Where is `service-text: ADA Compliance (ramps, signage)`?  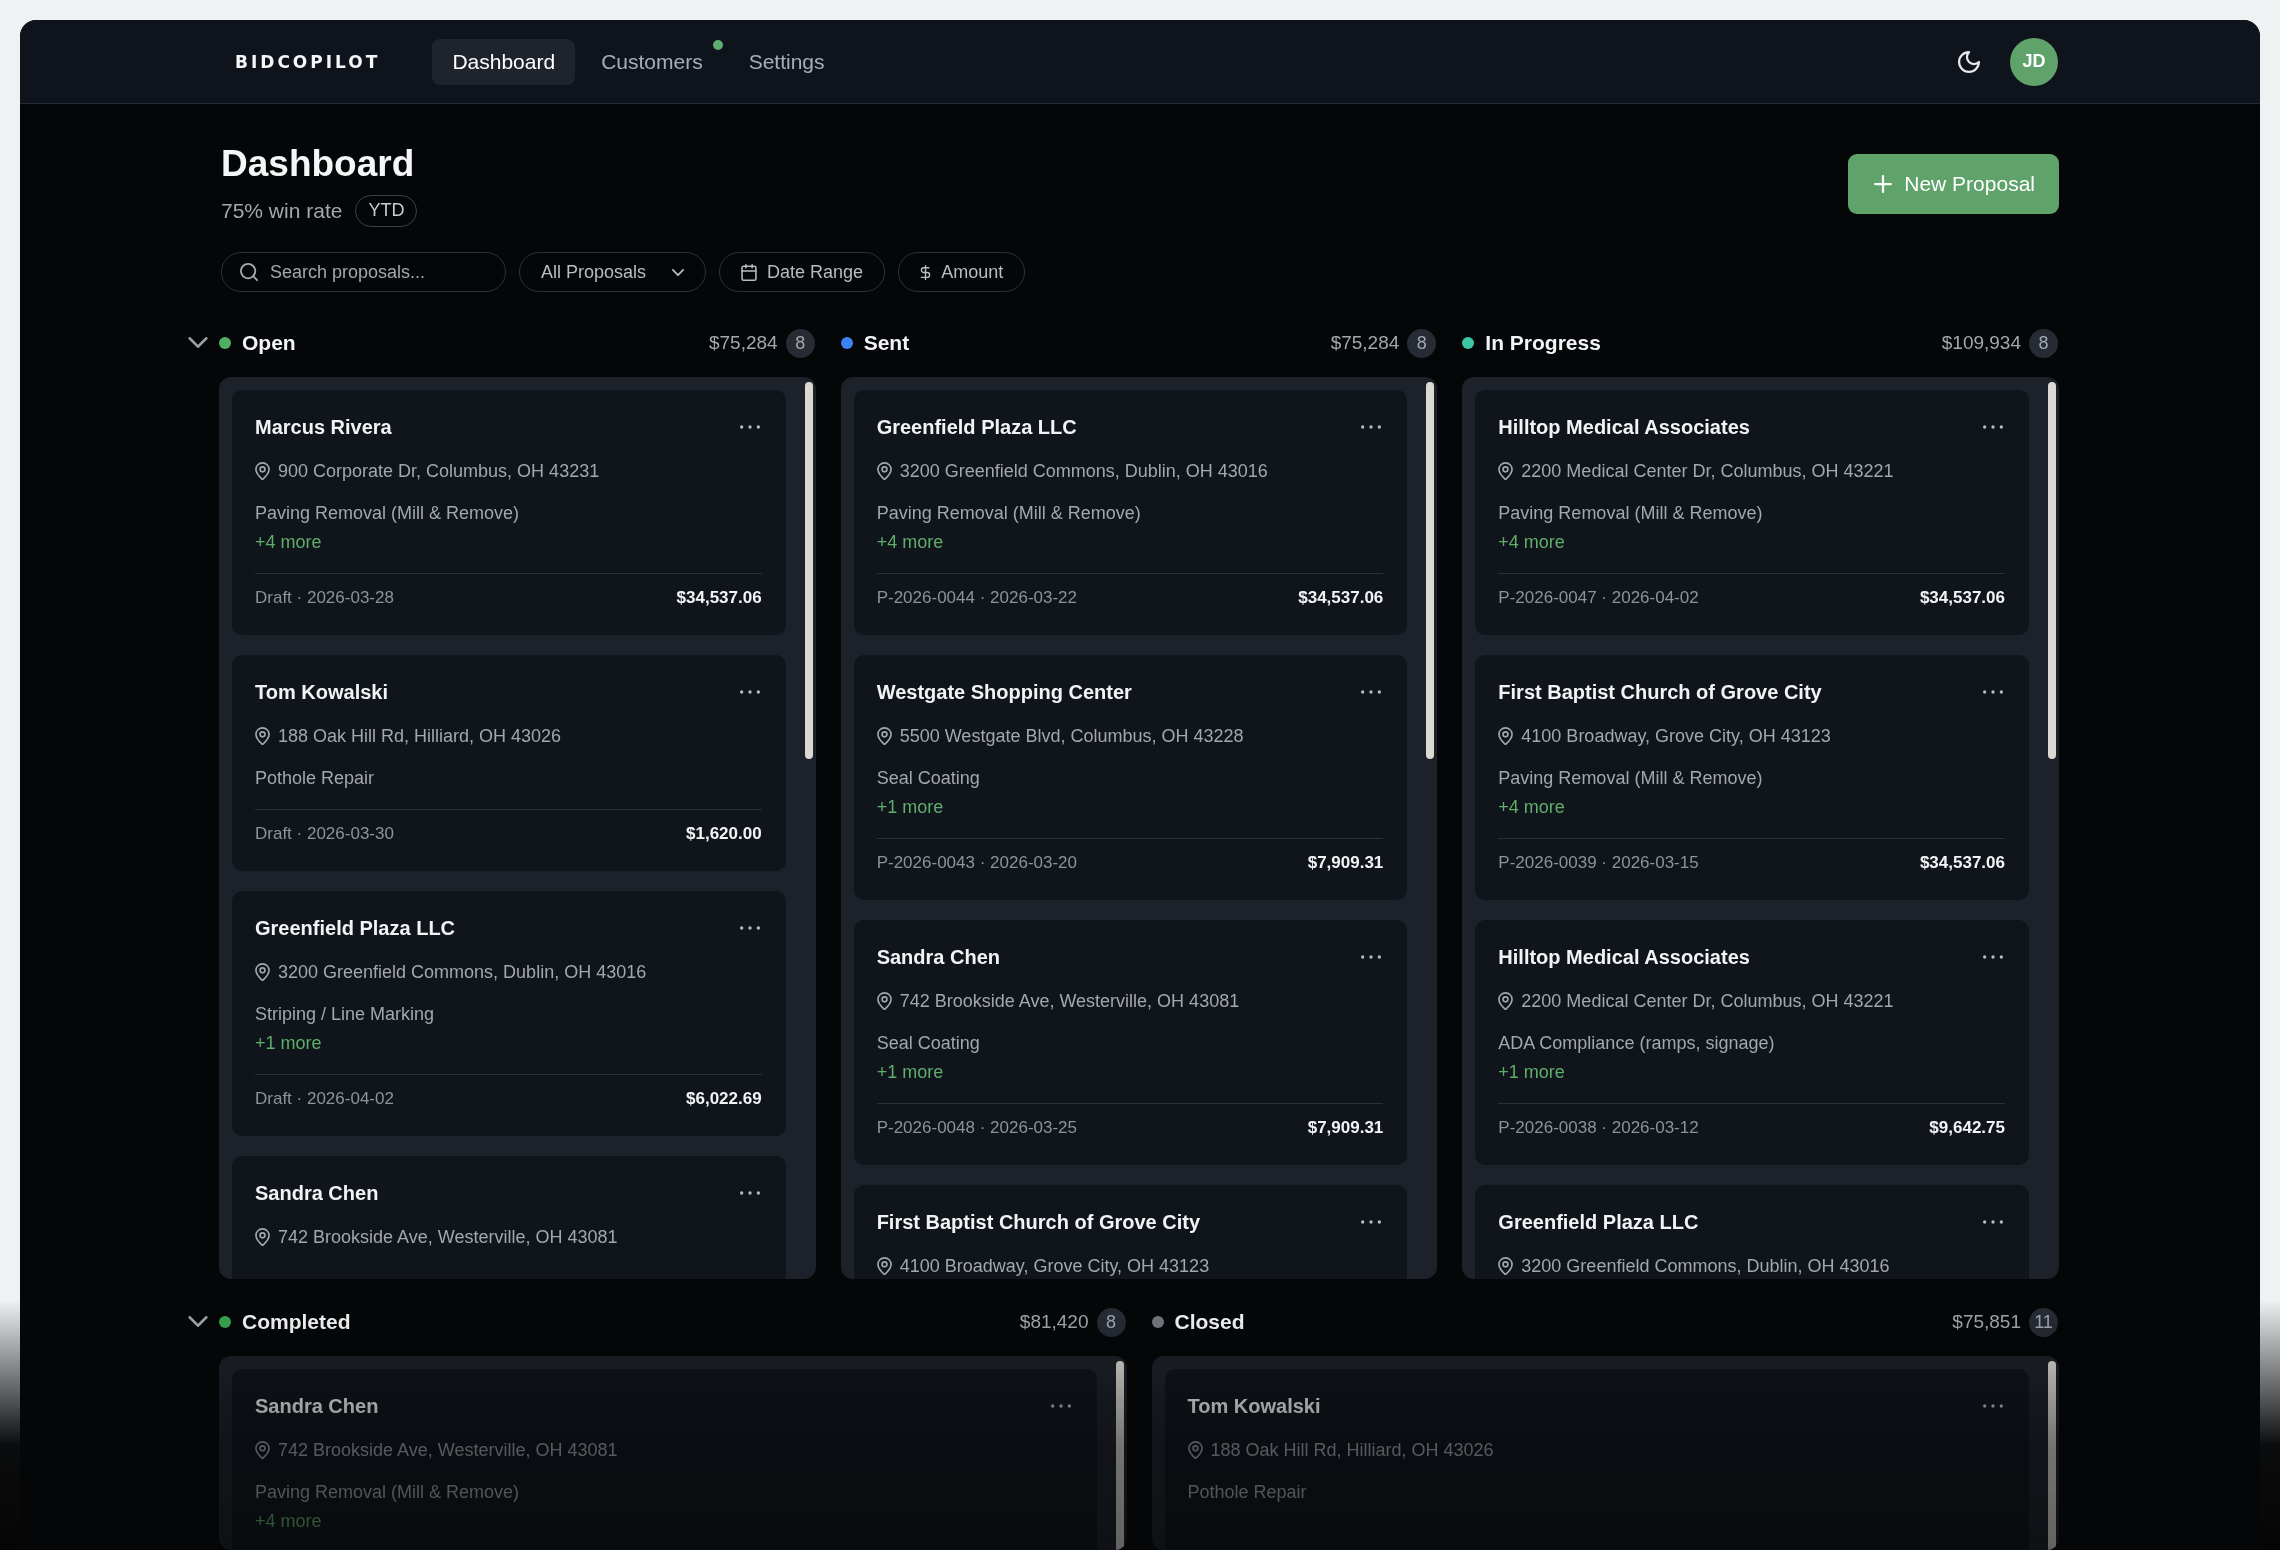 service-text: ADA Compliance (ramps, signage) is located at coordinates (1637, 1043).